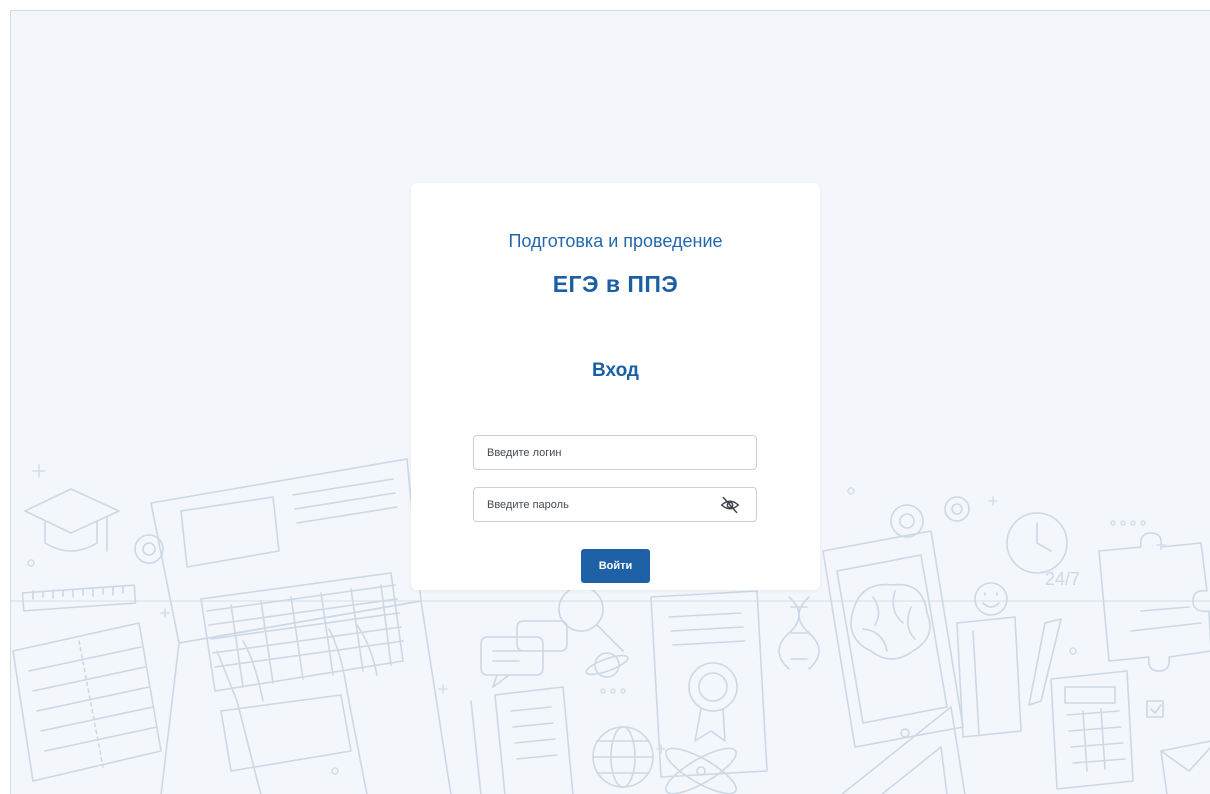  What do you see at coordinates (591, 619) in the screenshot?
I see `magnifier-icon` at bounding box center [591, 619].